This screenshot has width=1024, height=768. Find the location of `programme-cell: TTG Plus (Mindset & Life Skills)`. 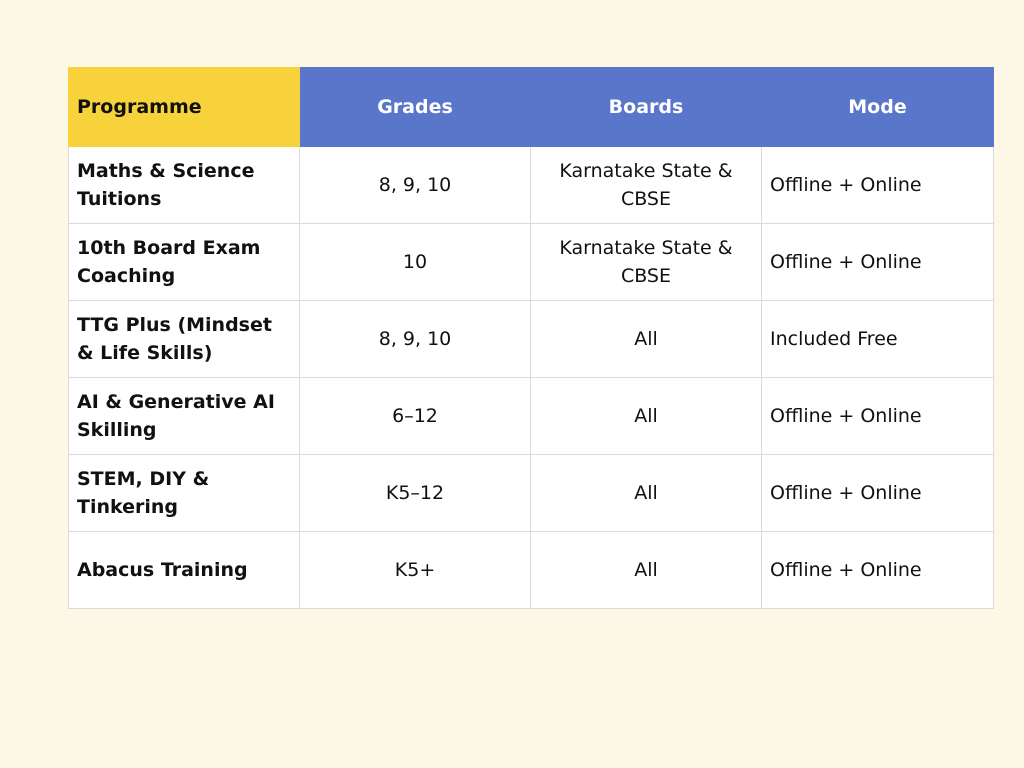

programme-cell: TTG Plus (Mindset & Life Skills) is located at coordinates (184, 339).